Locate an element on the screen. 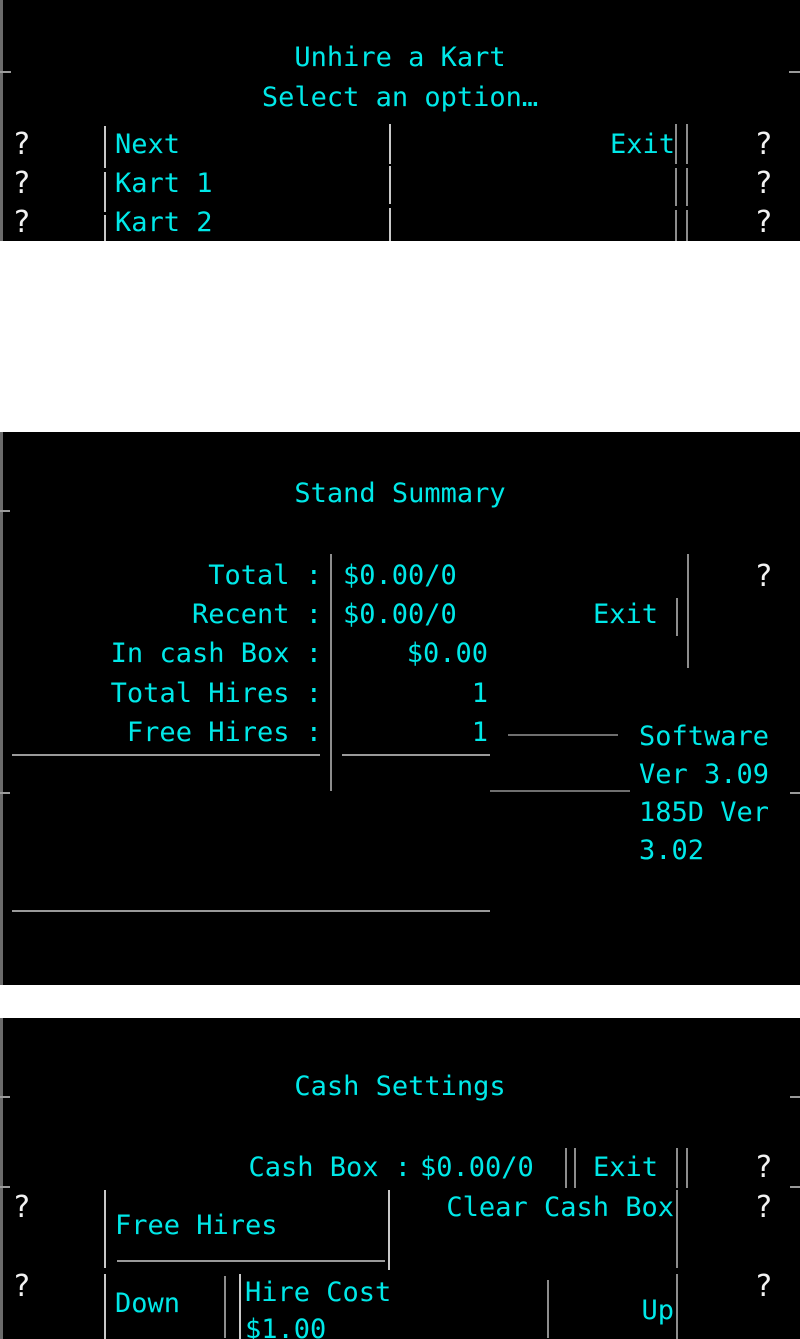 The width and height of the screenshot is (800, 1339). left-placeholder-1: ? is located at coordinates (22, 145).